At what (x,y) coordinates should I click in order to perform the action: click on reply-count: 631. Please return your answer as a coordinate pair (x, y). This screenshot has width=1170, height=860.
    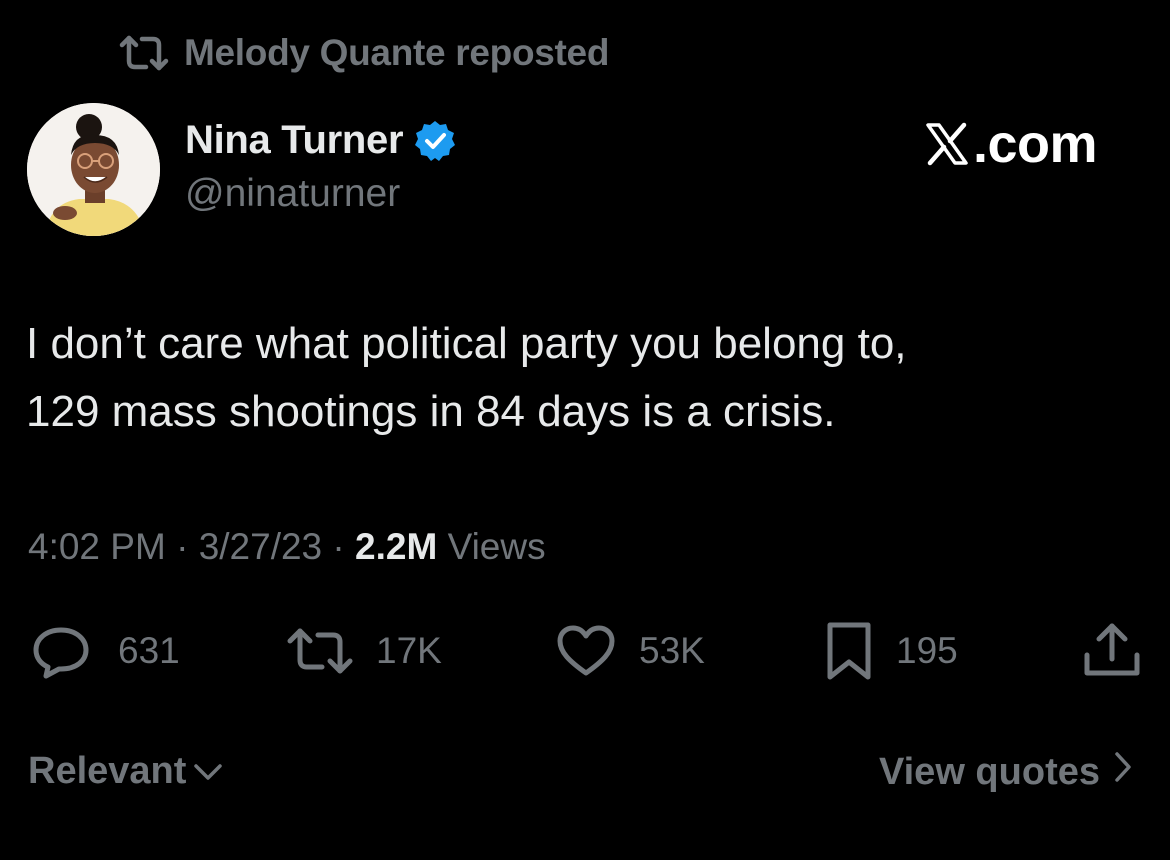
    Looking at the image, I should click on (149, 650).